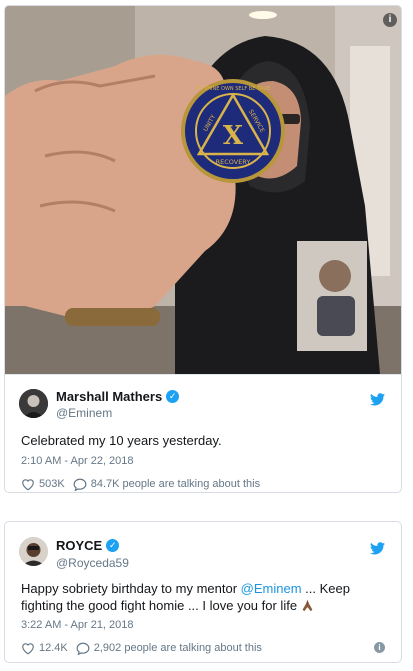  Describe the element at coordinates (121, 440) in the screenshot. I see `tweet-text: Celebrated my 10 years yesterday.` at that location.